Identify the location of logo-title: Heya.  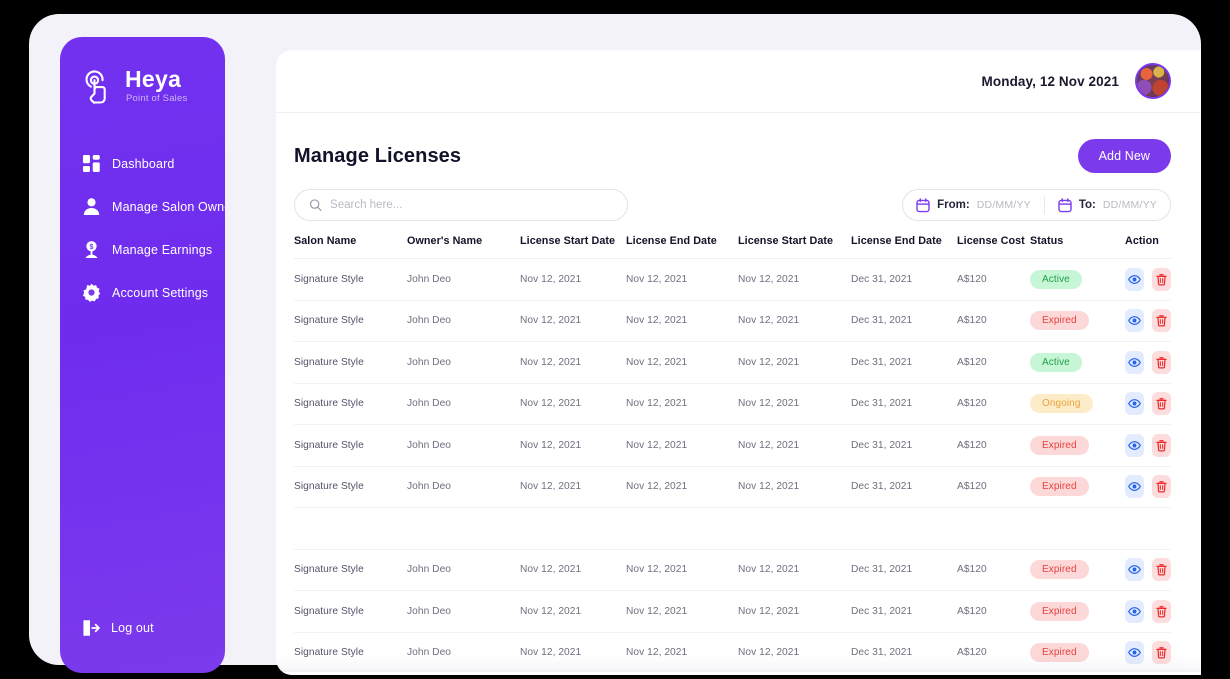
(153, 79).